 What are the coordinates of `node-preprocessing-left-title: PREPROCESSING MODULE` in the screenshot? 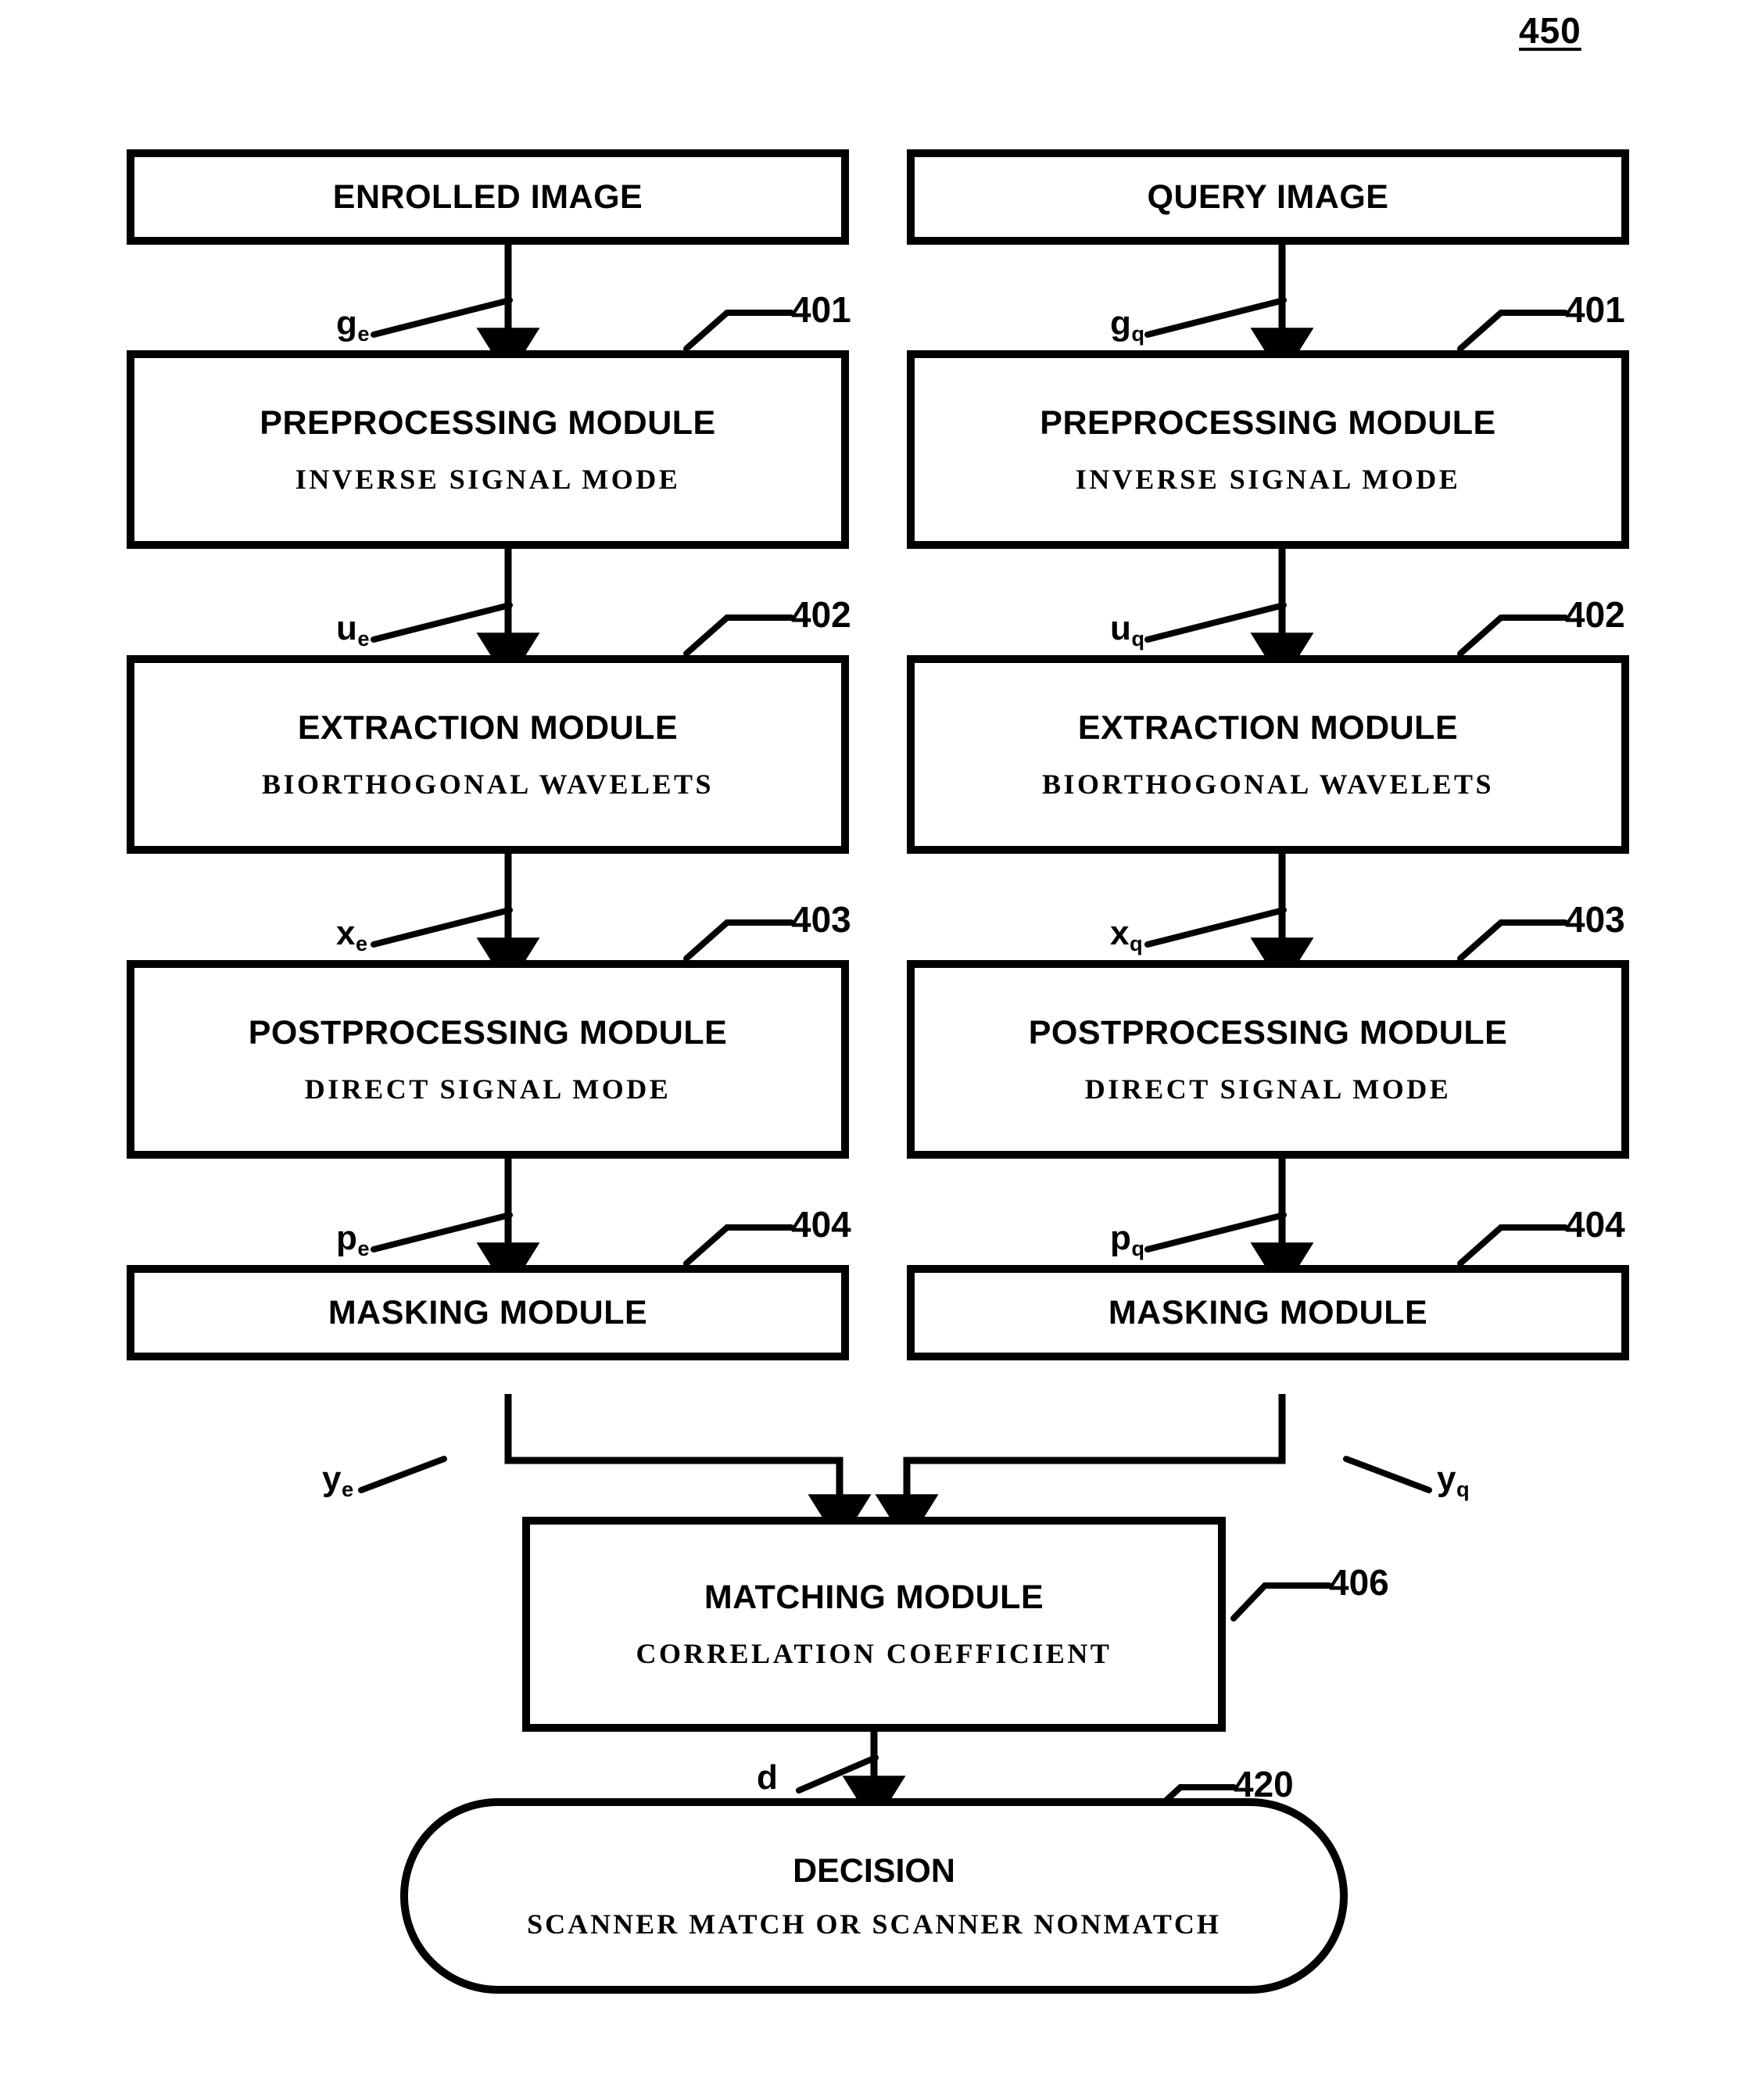 It's located at (488, 422).